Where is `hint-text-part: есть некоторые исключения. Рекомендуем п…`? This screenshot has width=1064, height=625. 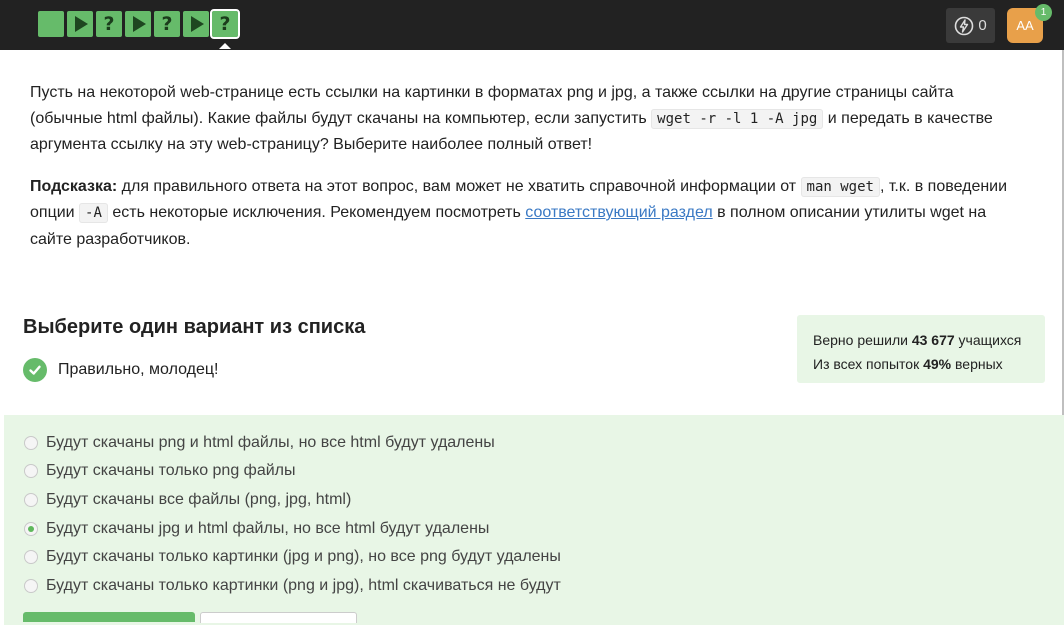 hint-text-part: есть некоторые исключения. Рекомендуем п… is located at coordinates (316, 212).